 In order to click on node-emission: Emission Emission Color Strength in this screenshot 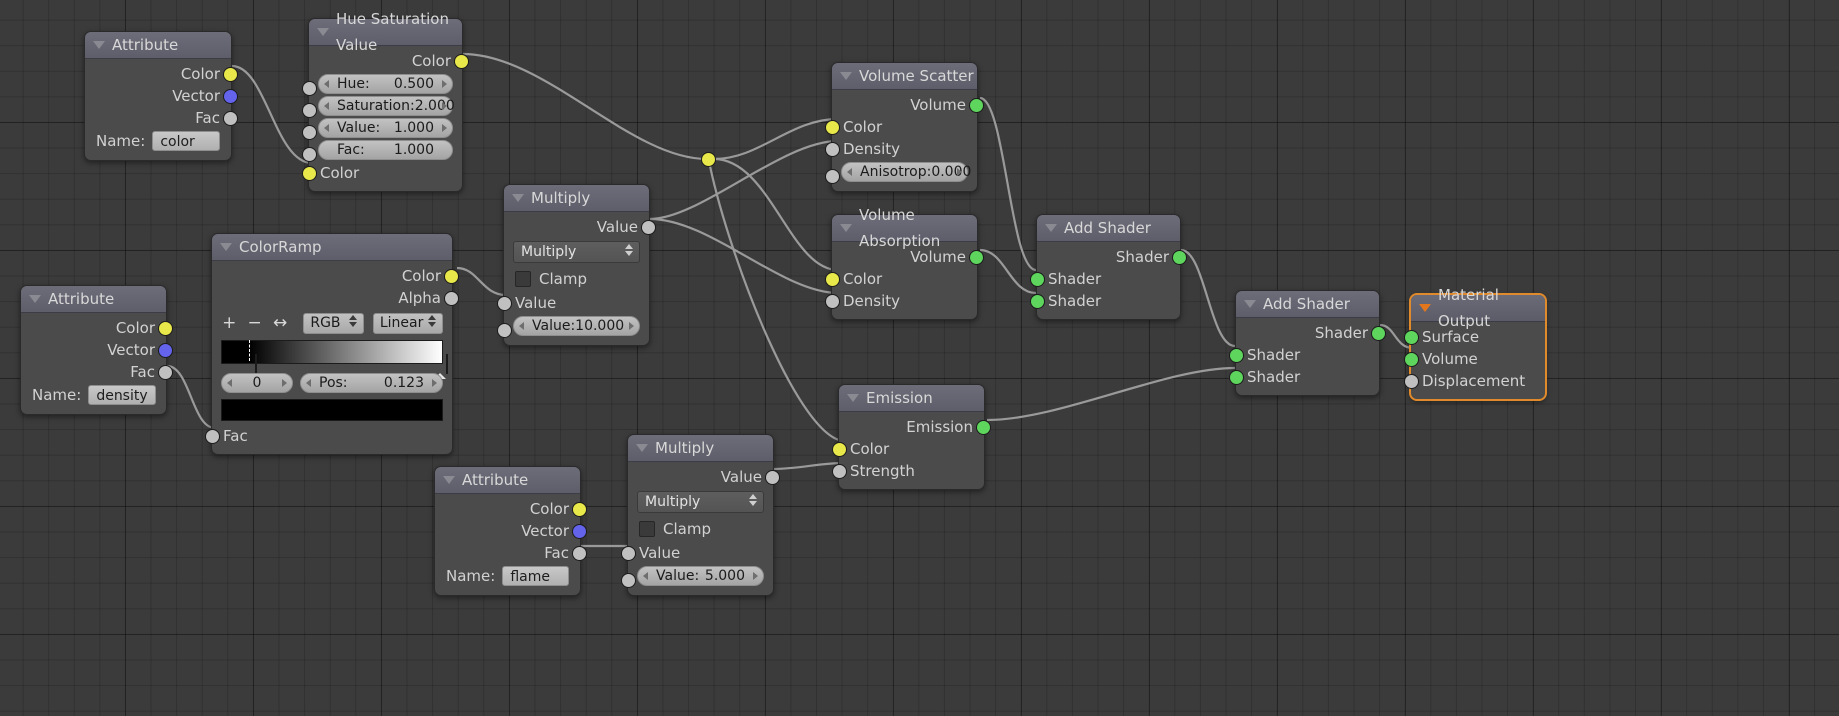, I will do `click(911, 437)`.